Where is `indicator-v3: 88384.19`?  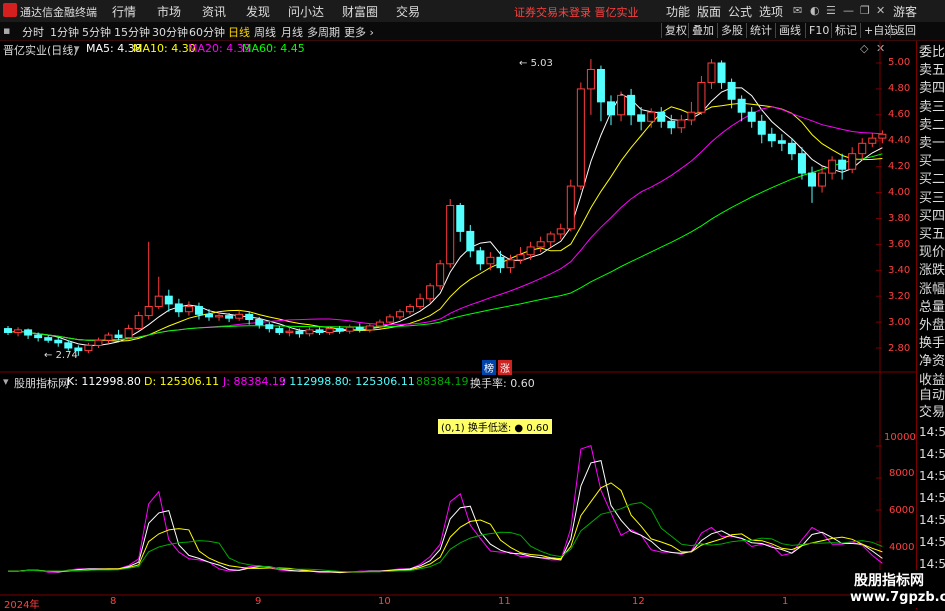
indicator-v3: 88384.19 is located at coordinates (442, 381).